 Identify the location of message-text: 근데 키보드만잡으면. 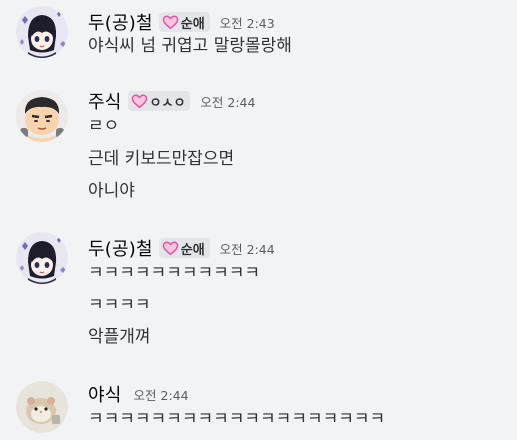
(161, 159).